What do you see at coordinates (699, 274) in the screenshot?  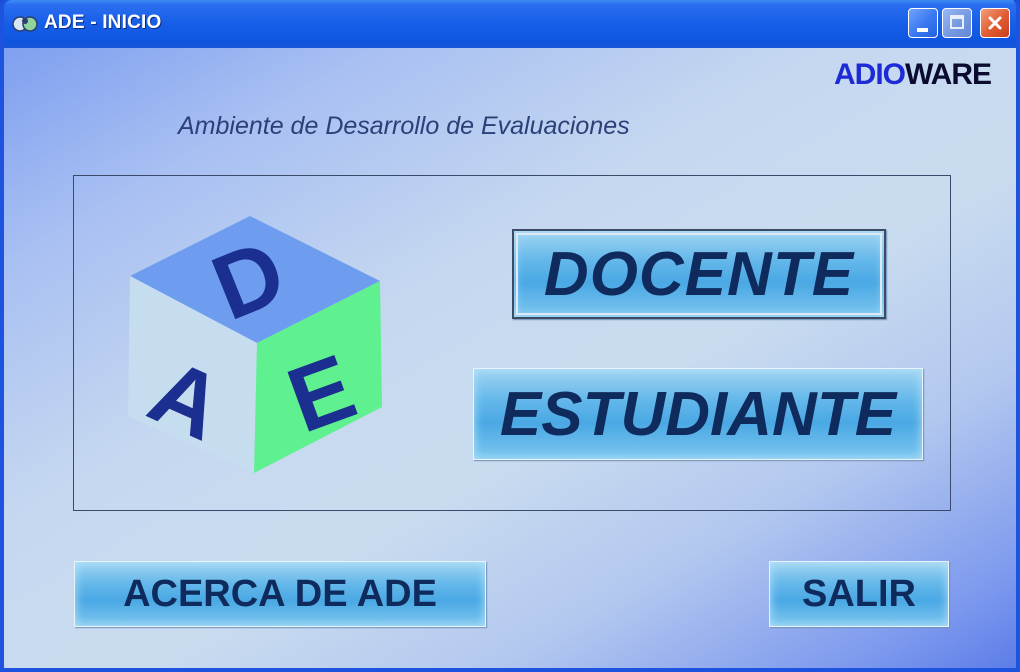 I see `docente-button: DOCENTE` at bounding box center [699, 274].